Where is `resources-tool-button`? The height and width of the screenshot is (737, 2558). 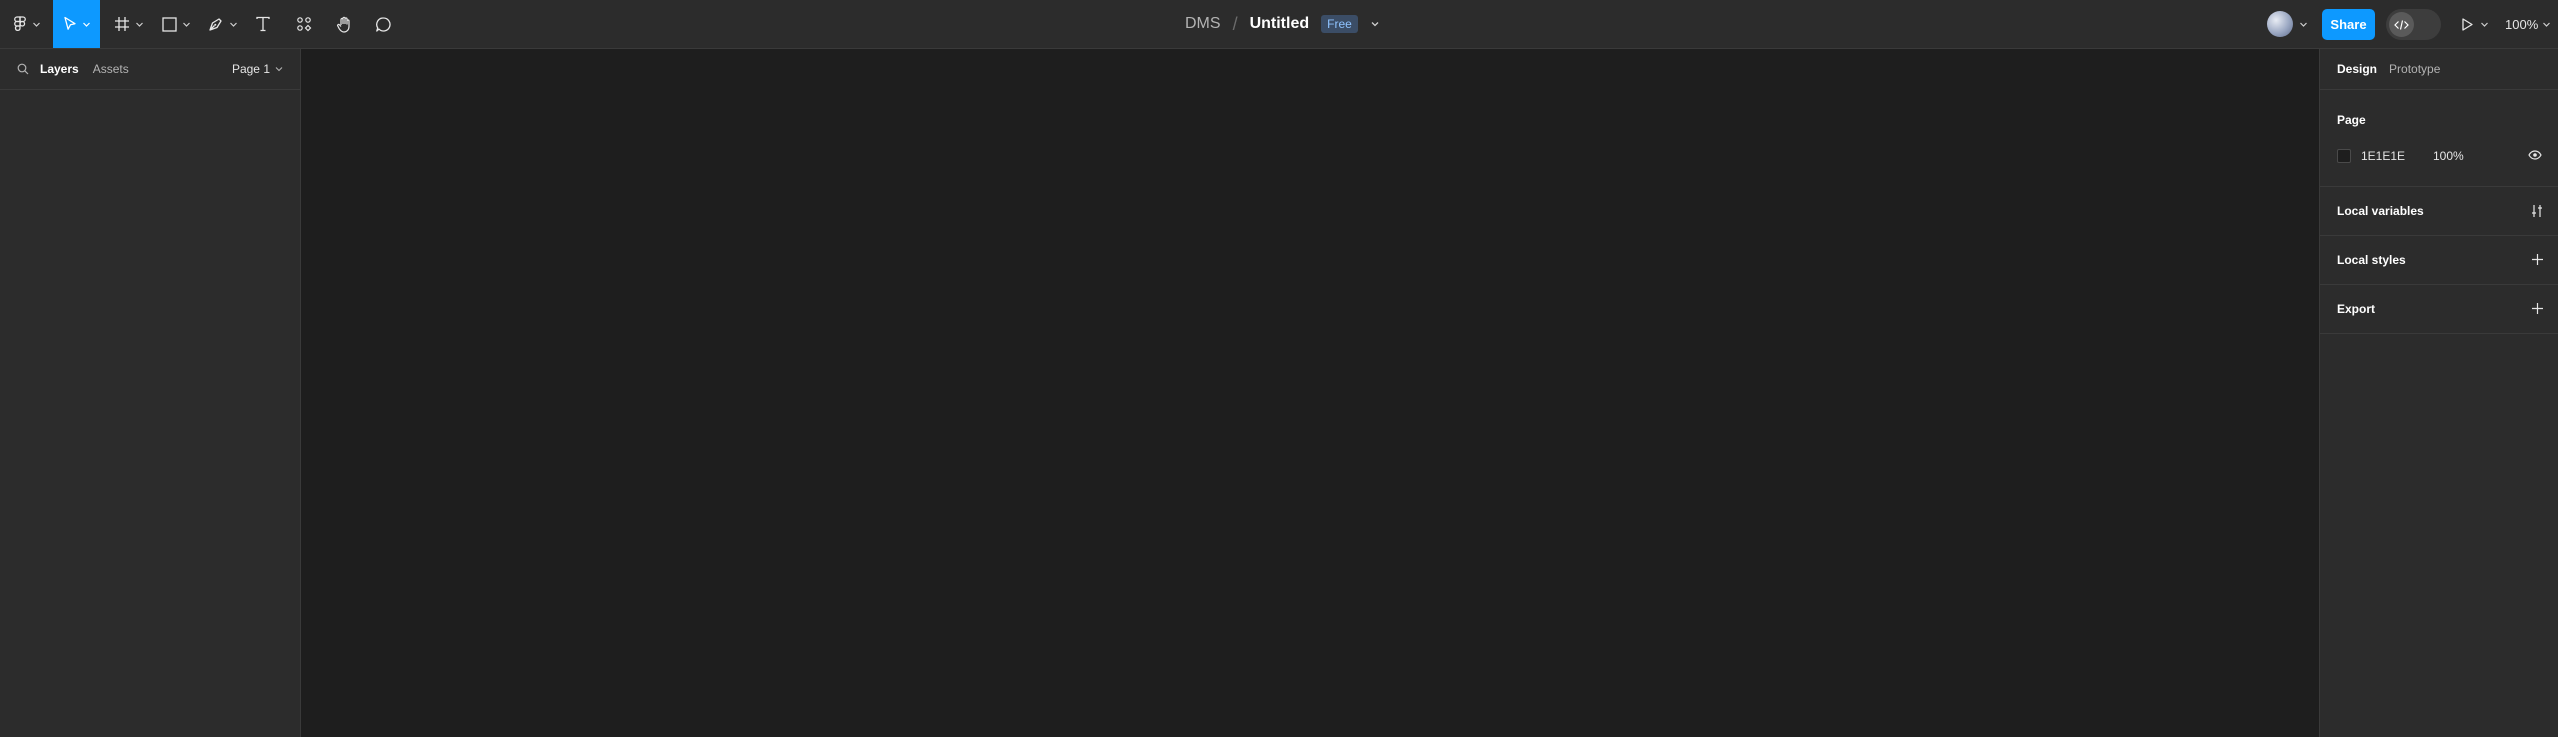
resources-tool-button is located at coordinates (304, 24).